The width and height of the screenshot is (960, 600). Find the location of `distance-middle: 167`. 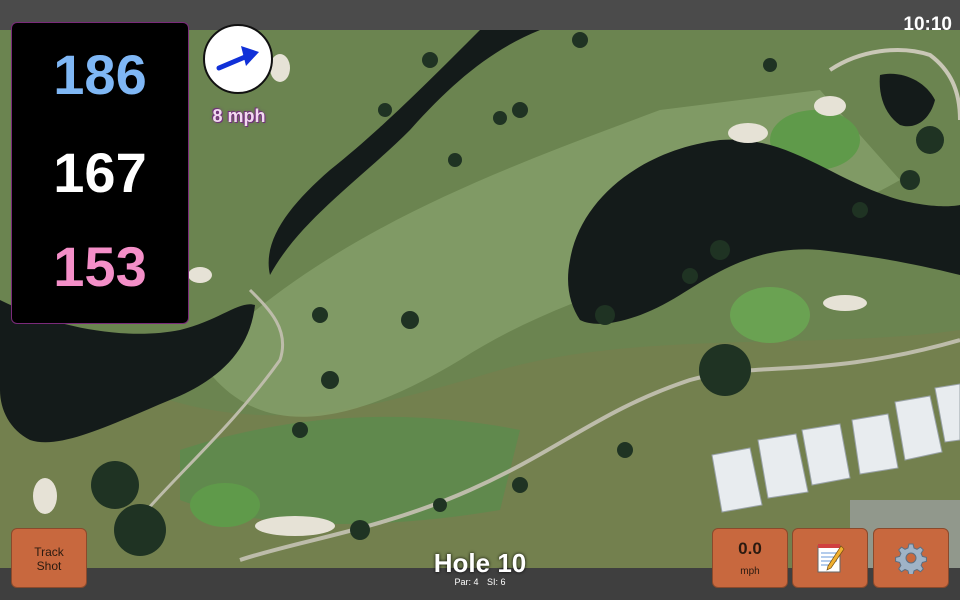

distance-middle: 167 is located at coordinates (100, 172).